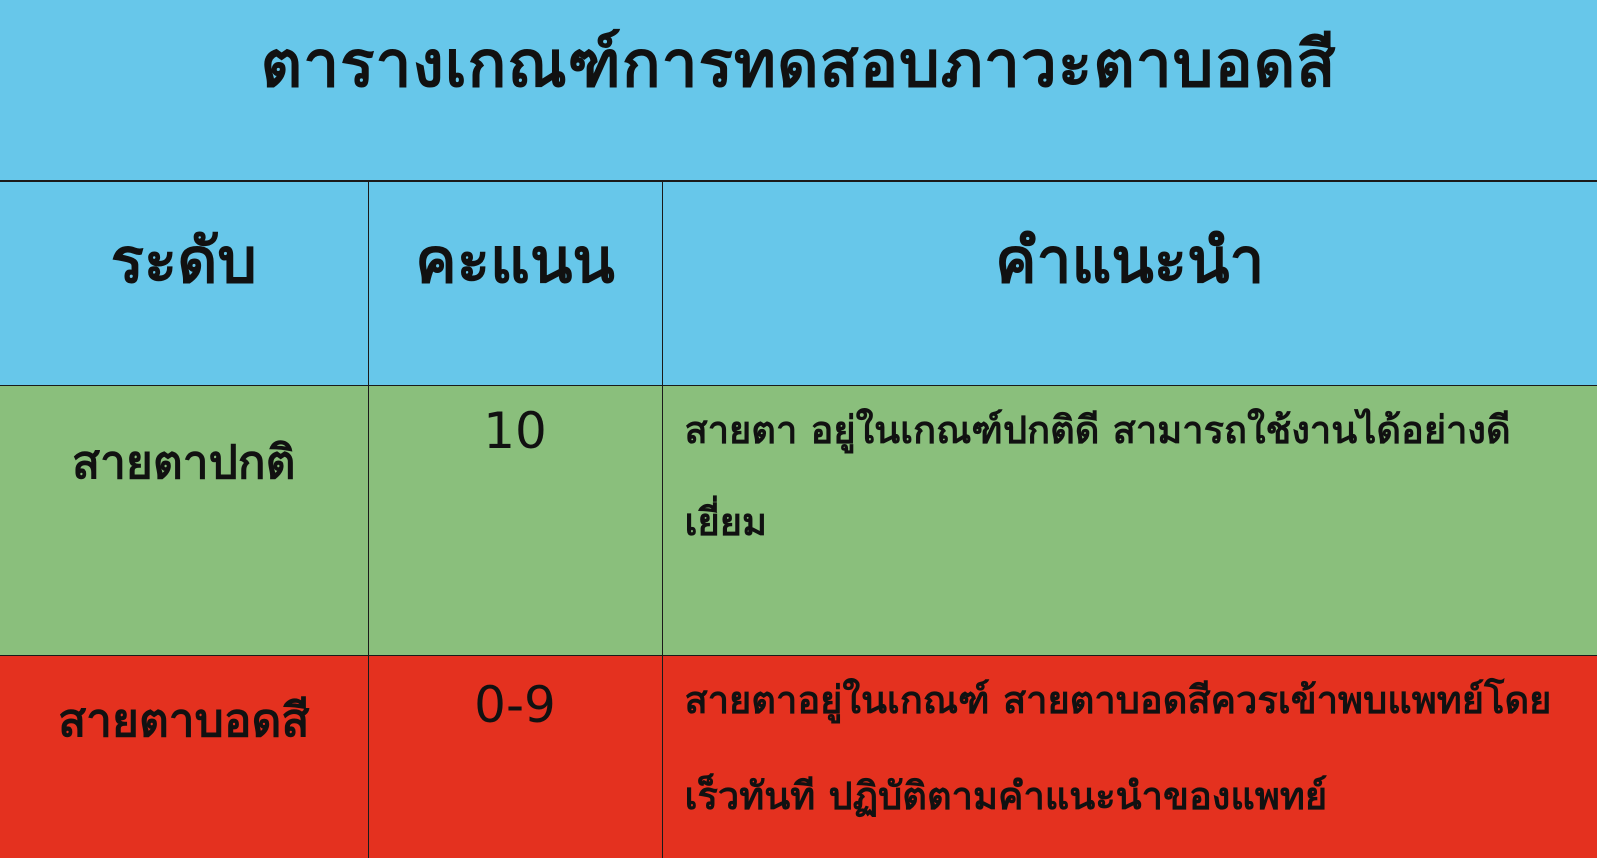  I want to click on header-score: คะแนน, so click(515, 283).